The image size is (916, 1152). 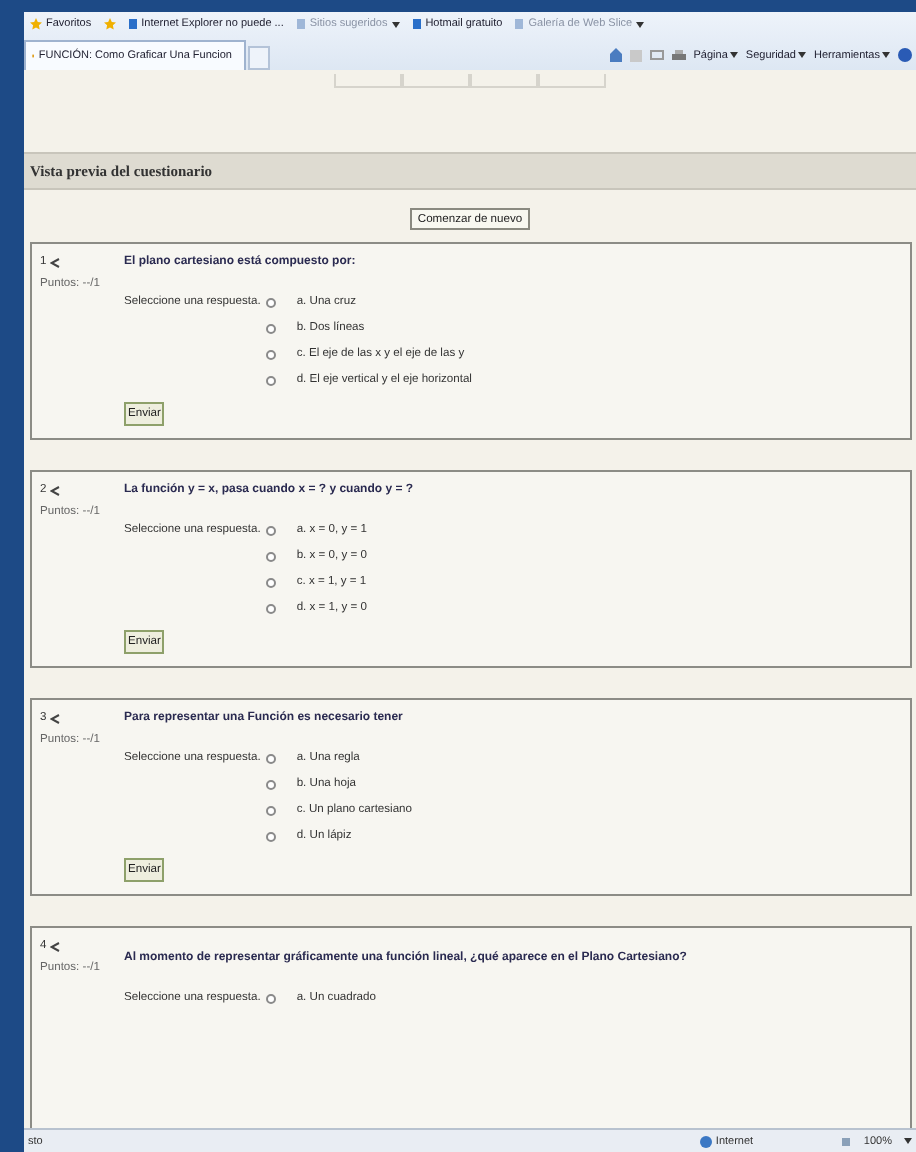 I want to click on home-icon, so click(x=615, y=55).